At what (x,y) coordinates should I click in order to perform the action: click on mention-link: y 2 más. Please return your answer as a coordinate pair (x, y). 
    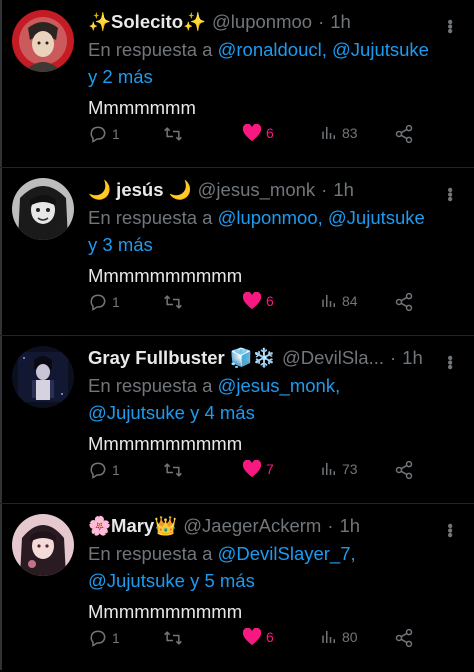
    Looking at the image, I should click on (120, 76).